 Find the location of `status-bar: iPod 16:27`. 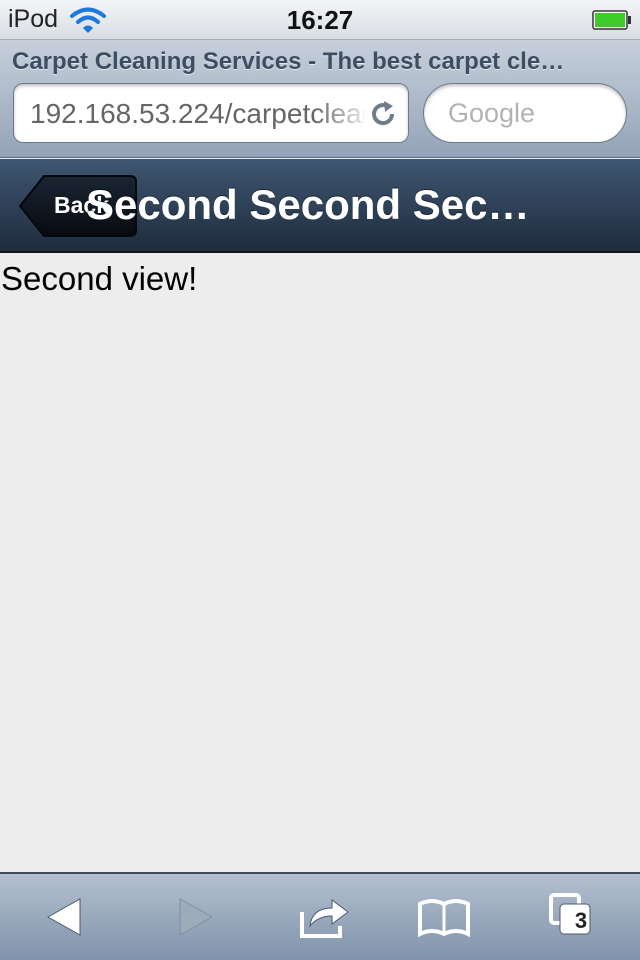

status-bar: iPod 16:27 is located at coordinates (320, 20).